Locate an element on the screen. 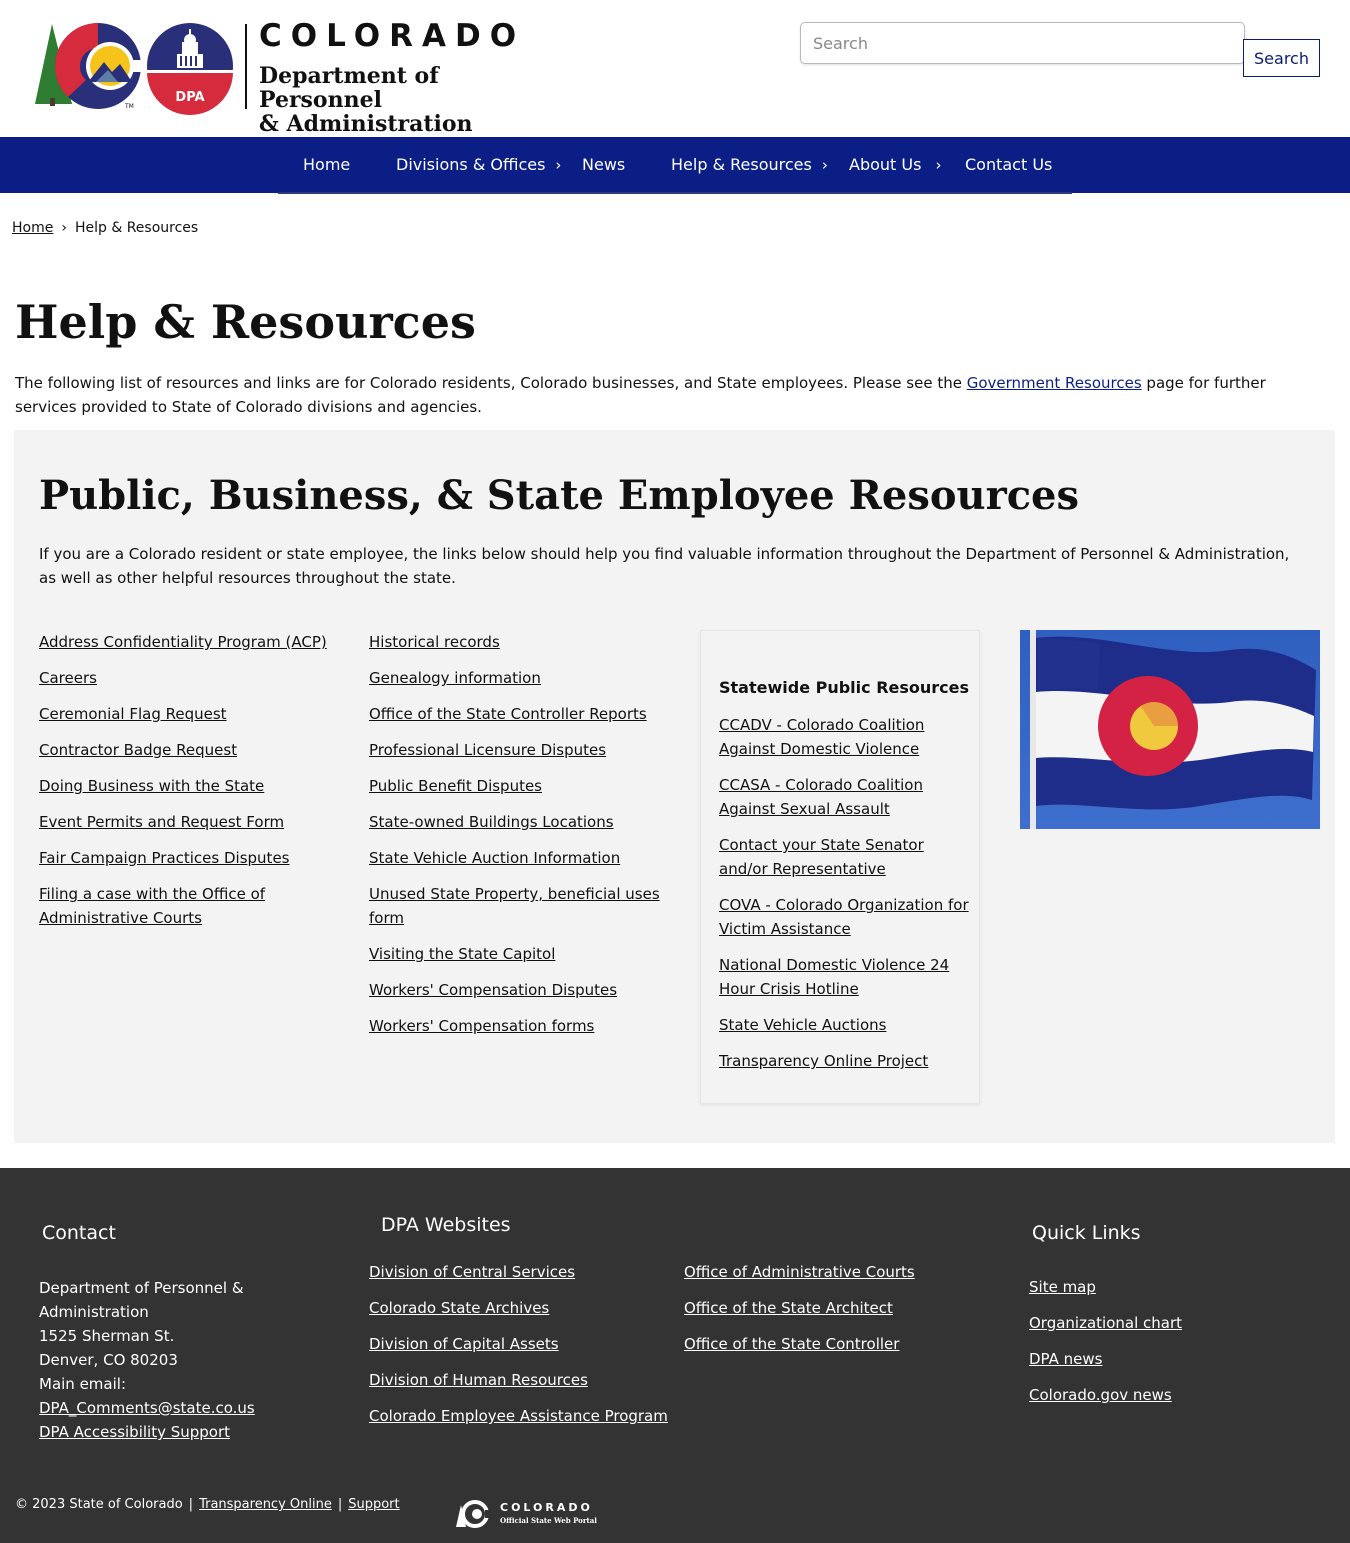 The height and width of the screenshot is (1543, 1350). website-link: Office of the State Architect is located at coordinates (788, 1308).